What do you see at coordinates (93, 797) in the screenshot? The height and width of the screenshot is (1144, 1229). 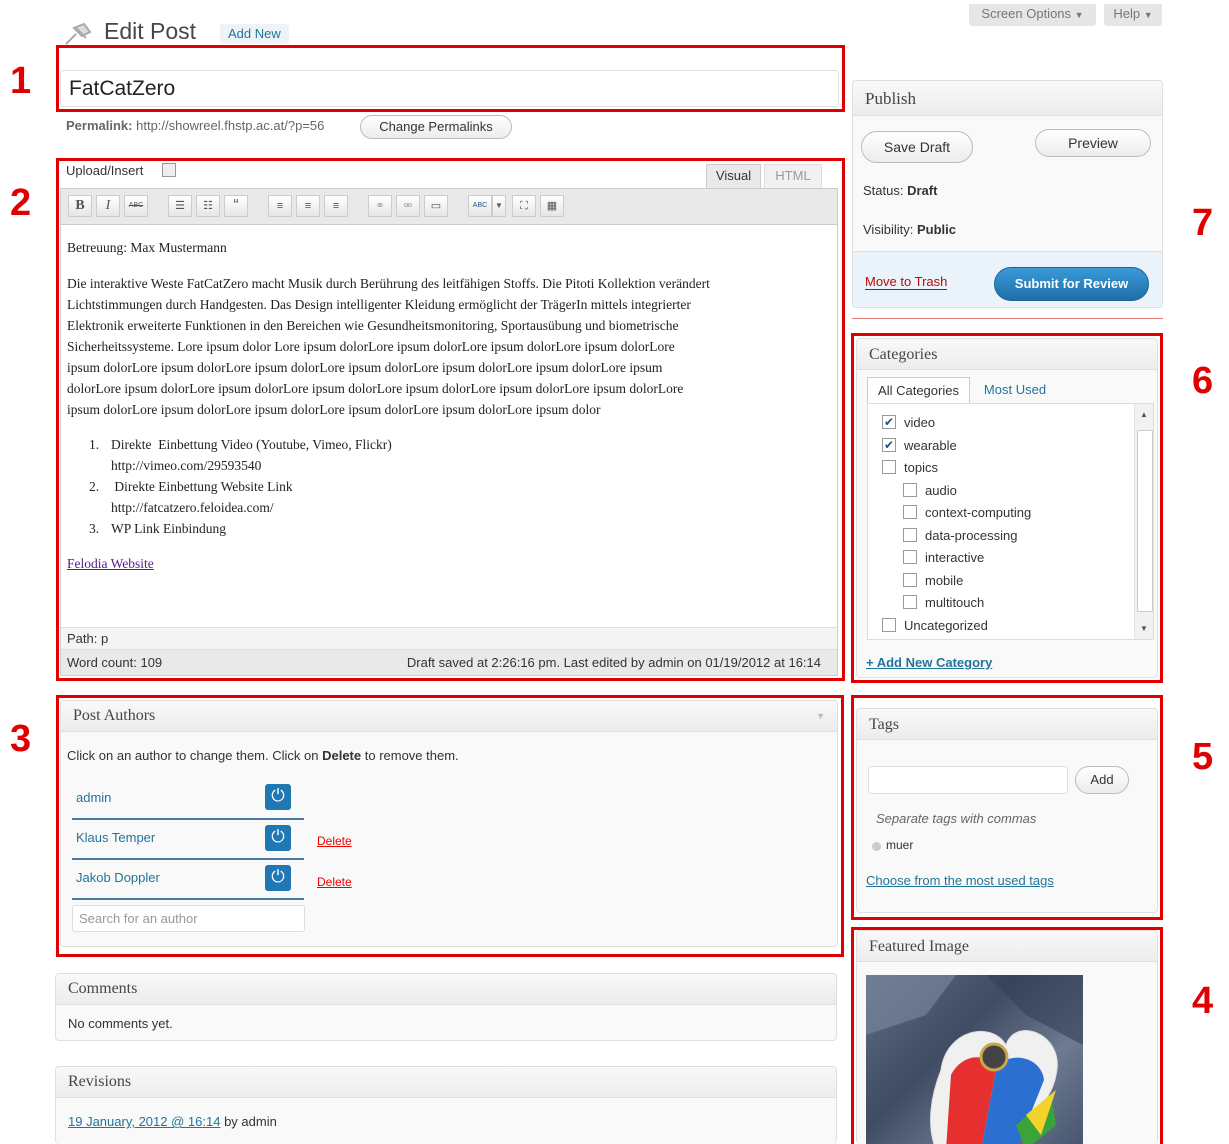 I see `author-name: admin` at bounding box center [93, 797].